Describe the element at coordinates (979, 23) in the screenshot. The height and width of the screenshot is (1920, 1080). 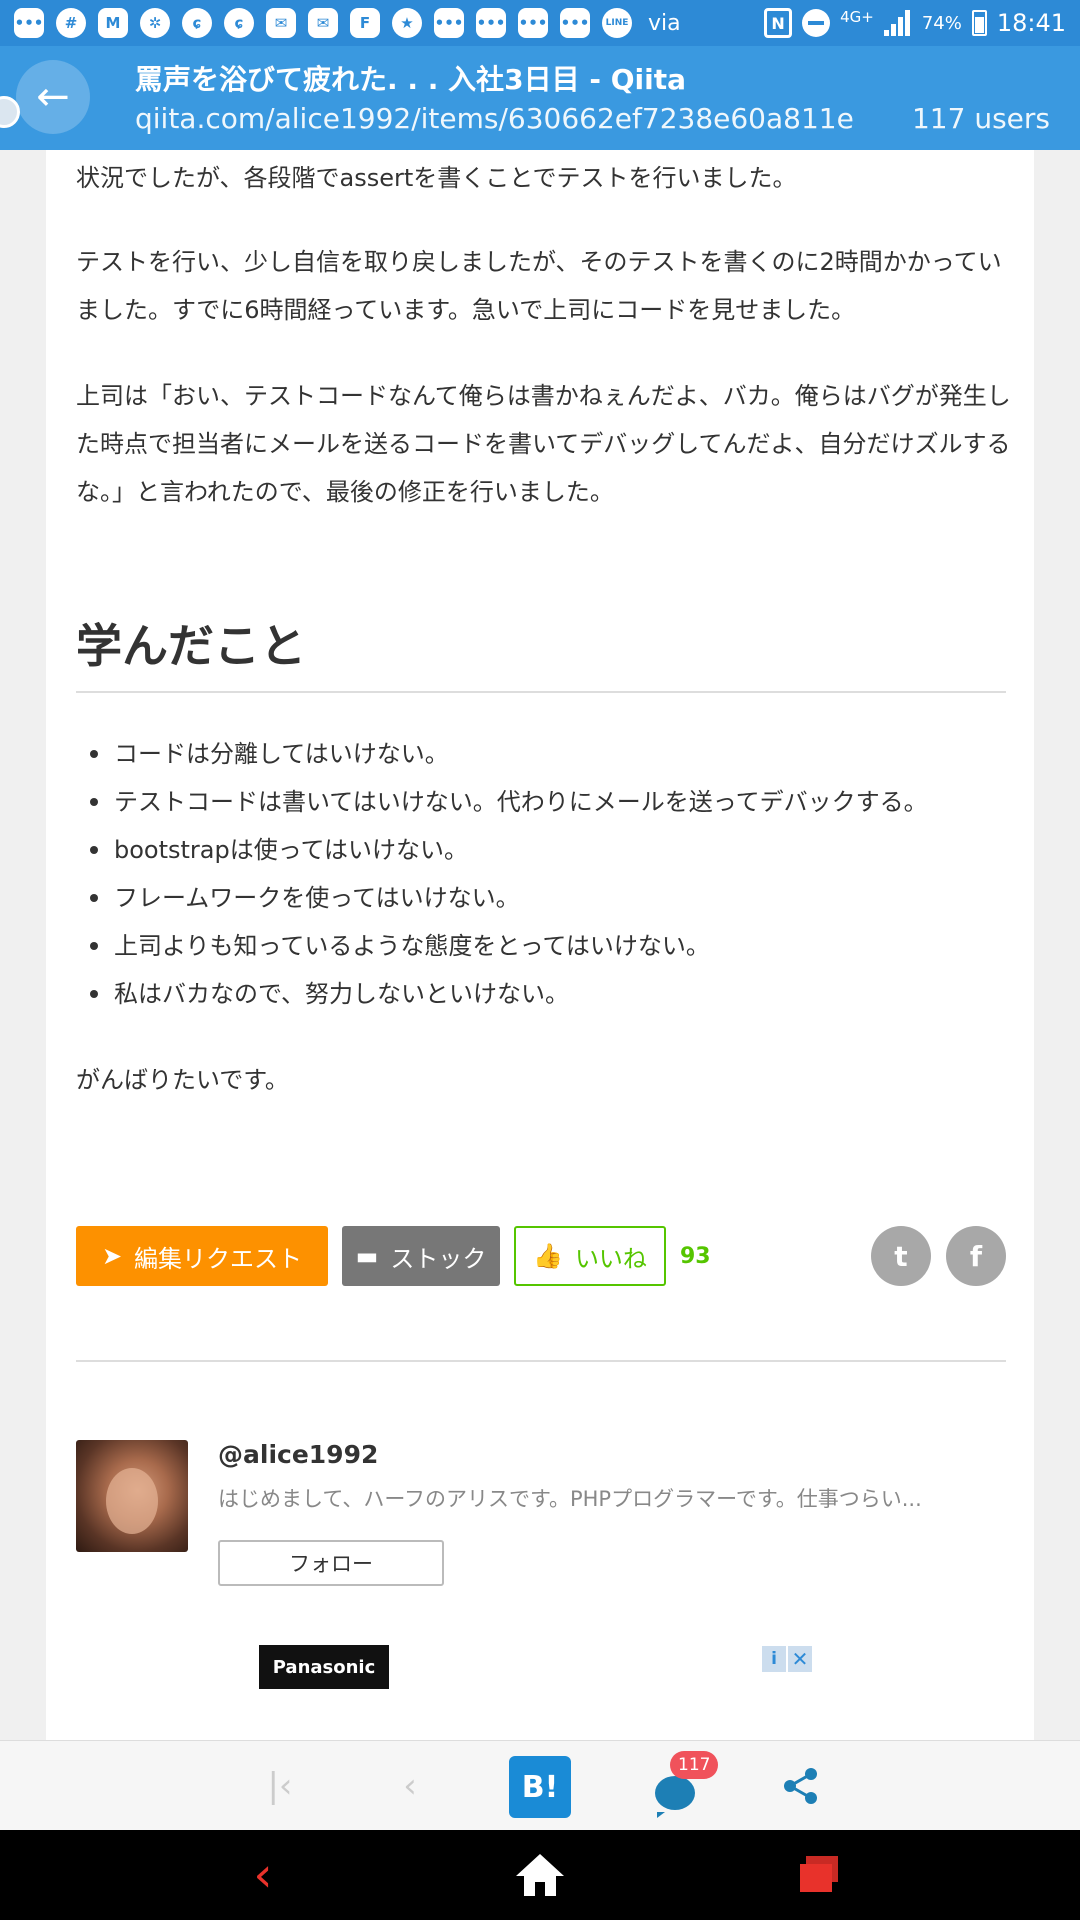
I see `battery-icon` at that location.